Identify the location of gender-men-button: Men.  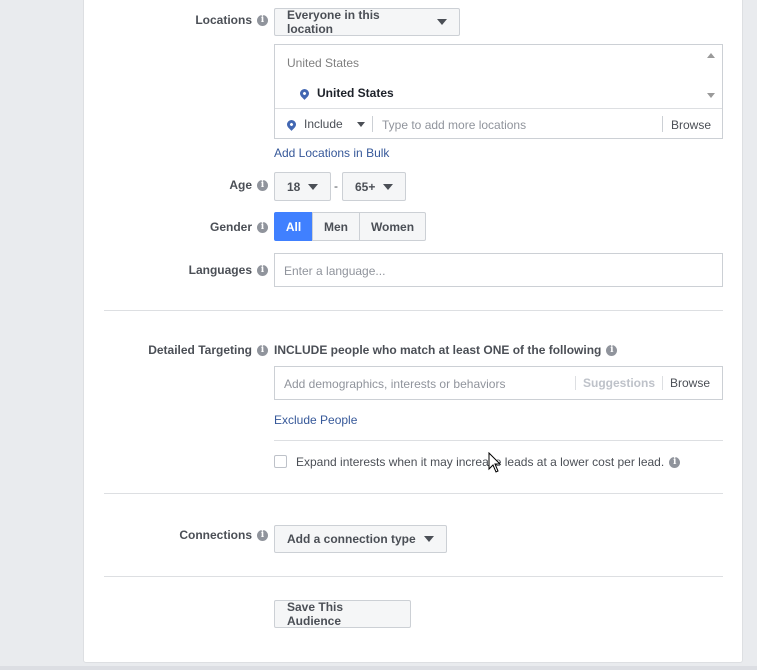
(336, 226).